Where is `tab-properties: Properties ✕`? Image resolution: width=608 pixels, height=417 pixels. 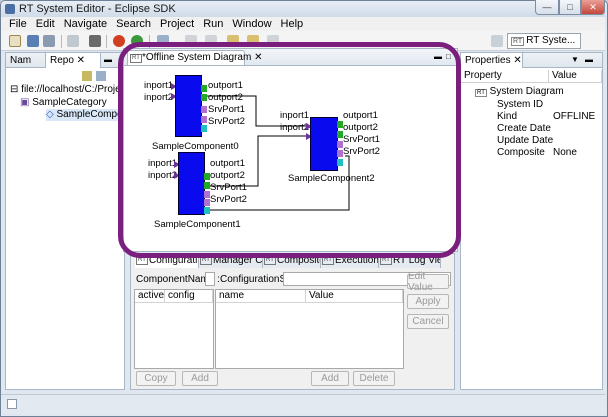
tab-properties: Properties ✕ is located at coordinates (492, 60).